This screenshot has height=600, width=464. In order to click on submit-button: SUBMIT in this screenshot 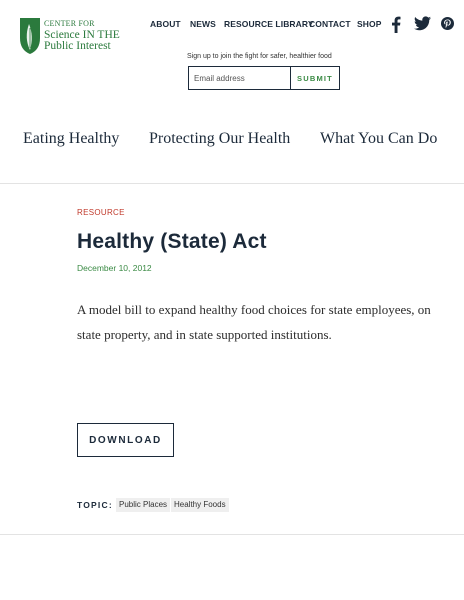, I will do `click(315, 78)`.